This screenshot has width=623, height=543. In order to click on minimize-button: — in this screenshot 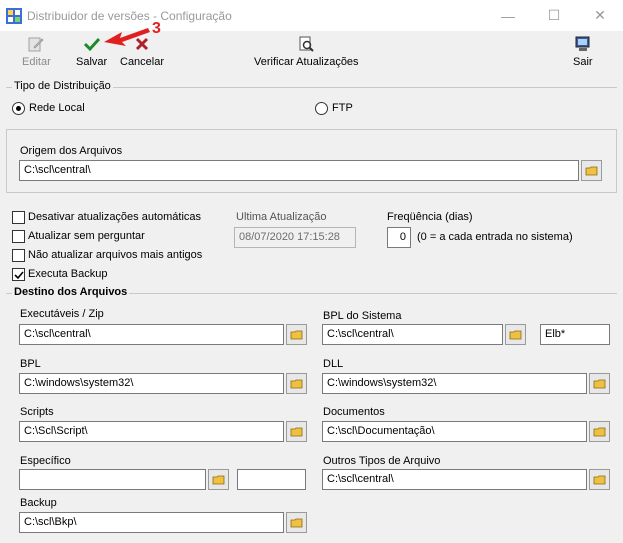, I will do `click(508, 15)`.